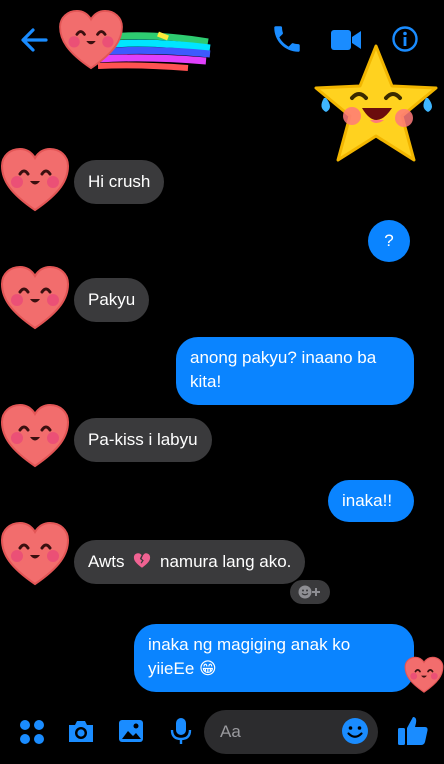 This screenshot has width=444, height=764. I want to click on add-reaction-icon, so click(309, 592).